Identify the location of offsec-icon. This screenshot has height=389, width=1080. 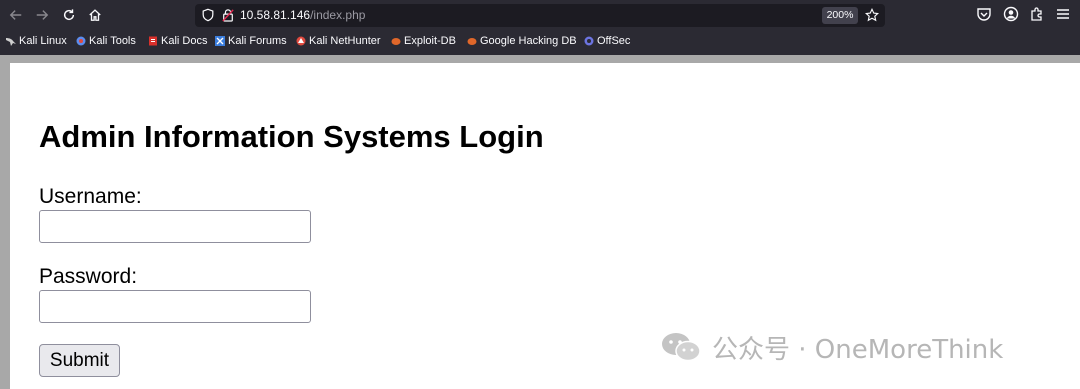
(589, 41).